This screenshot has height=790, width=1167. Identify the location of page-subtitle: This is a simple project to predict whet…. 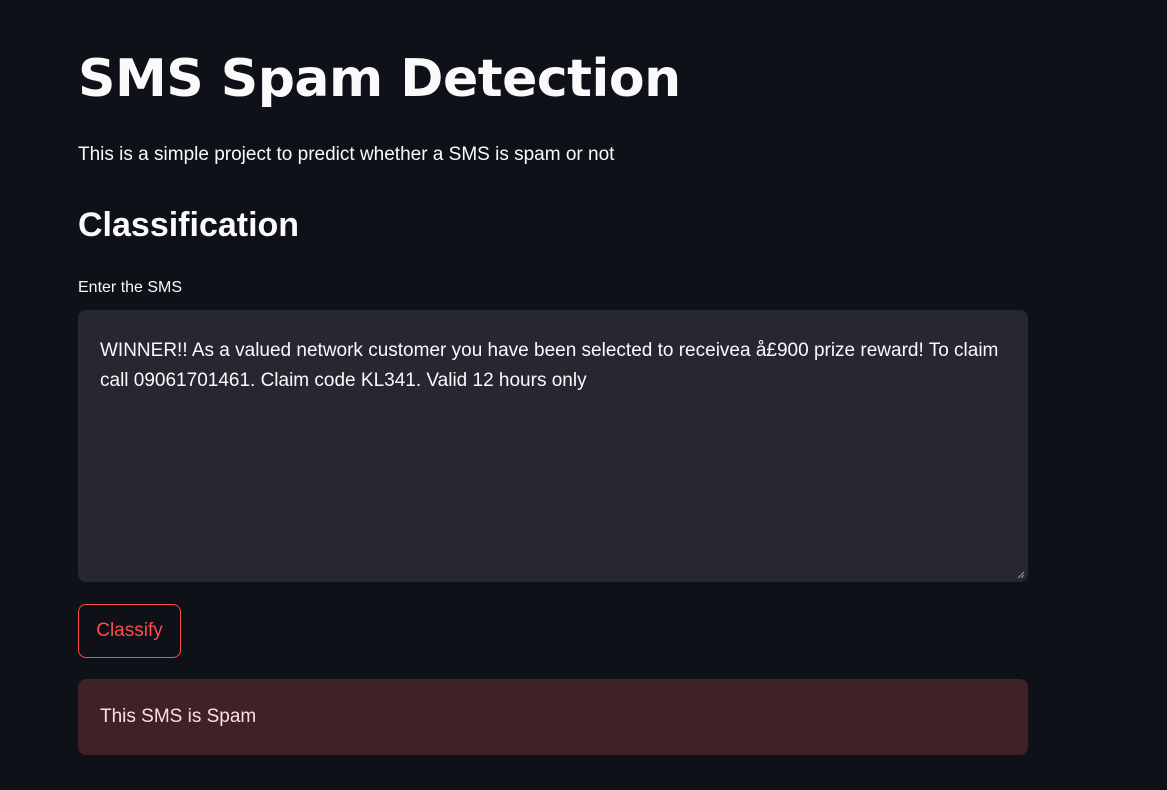
(346, 154).